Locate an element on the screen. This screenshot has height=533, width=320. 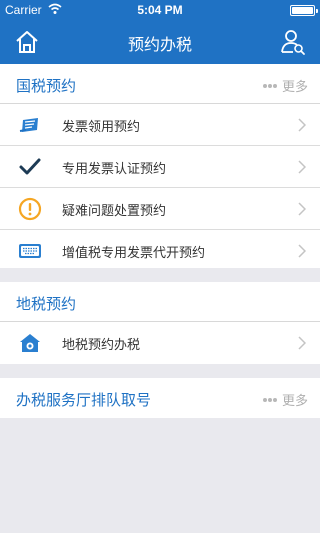
checkmark-icon is located at coordinates (30, 166).